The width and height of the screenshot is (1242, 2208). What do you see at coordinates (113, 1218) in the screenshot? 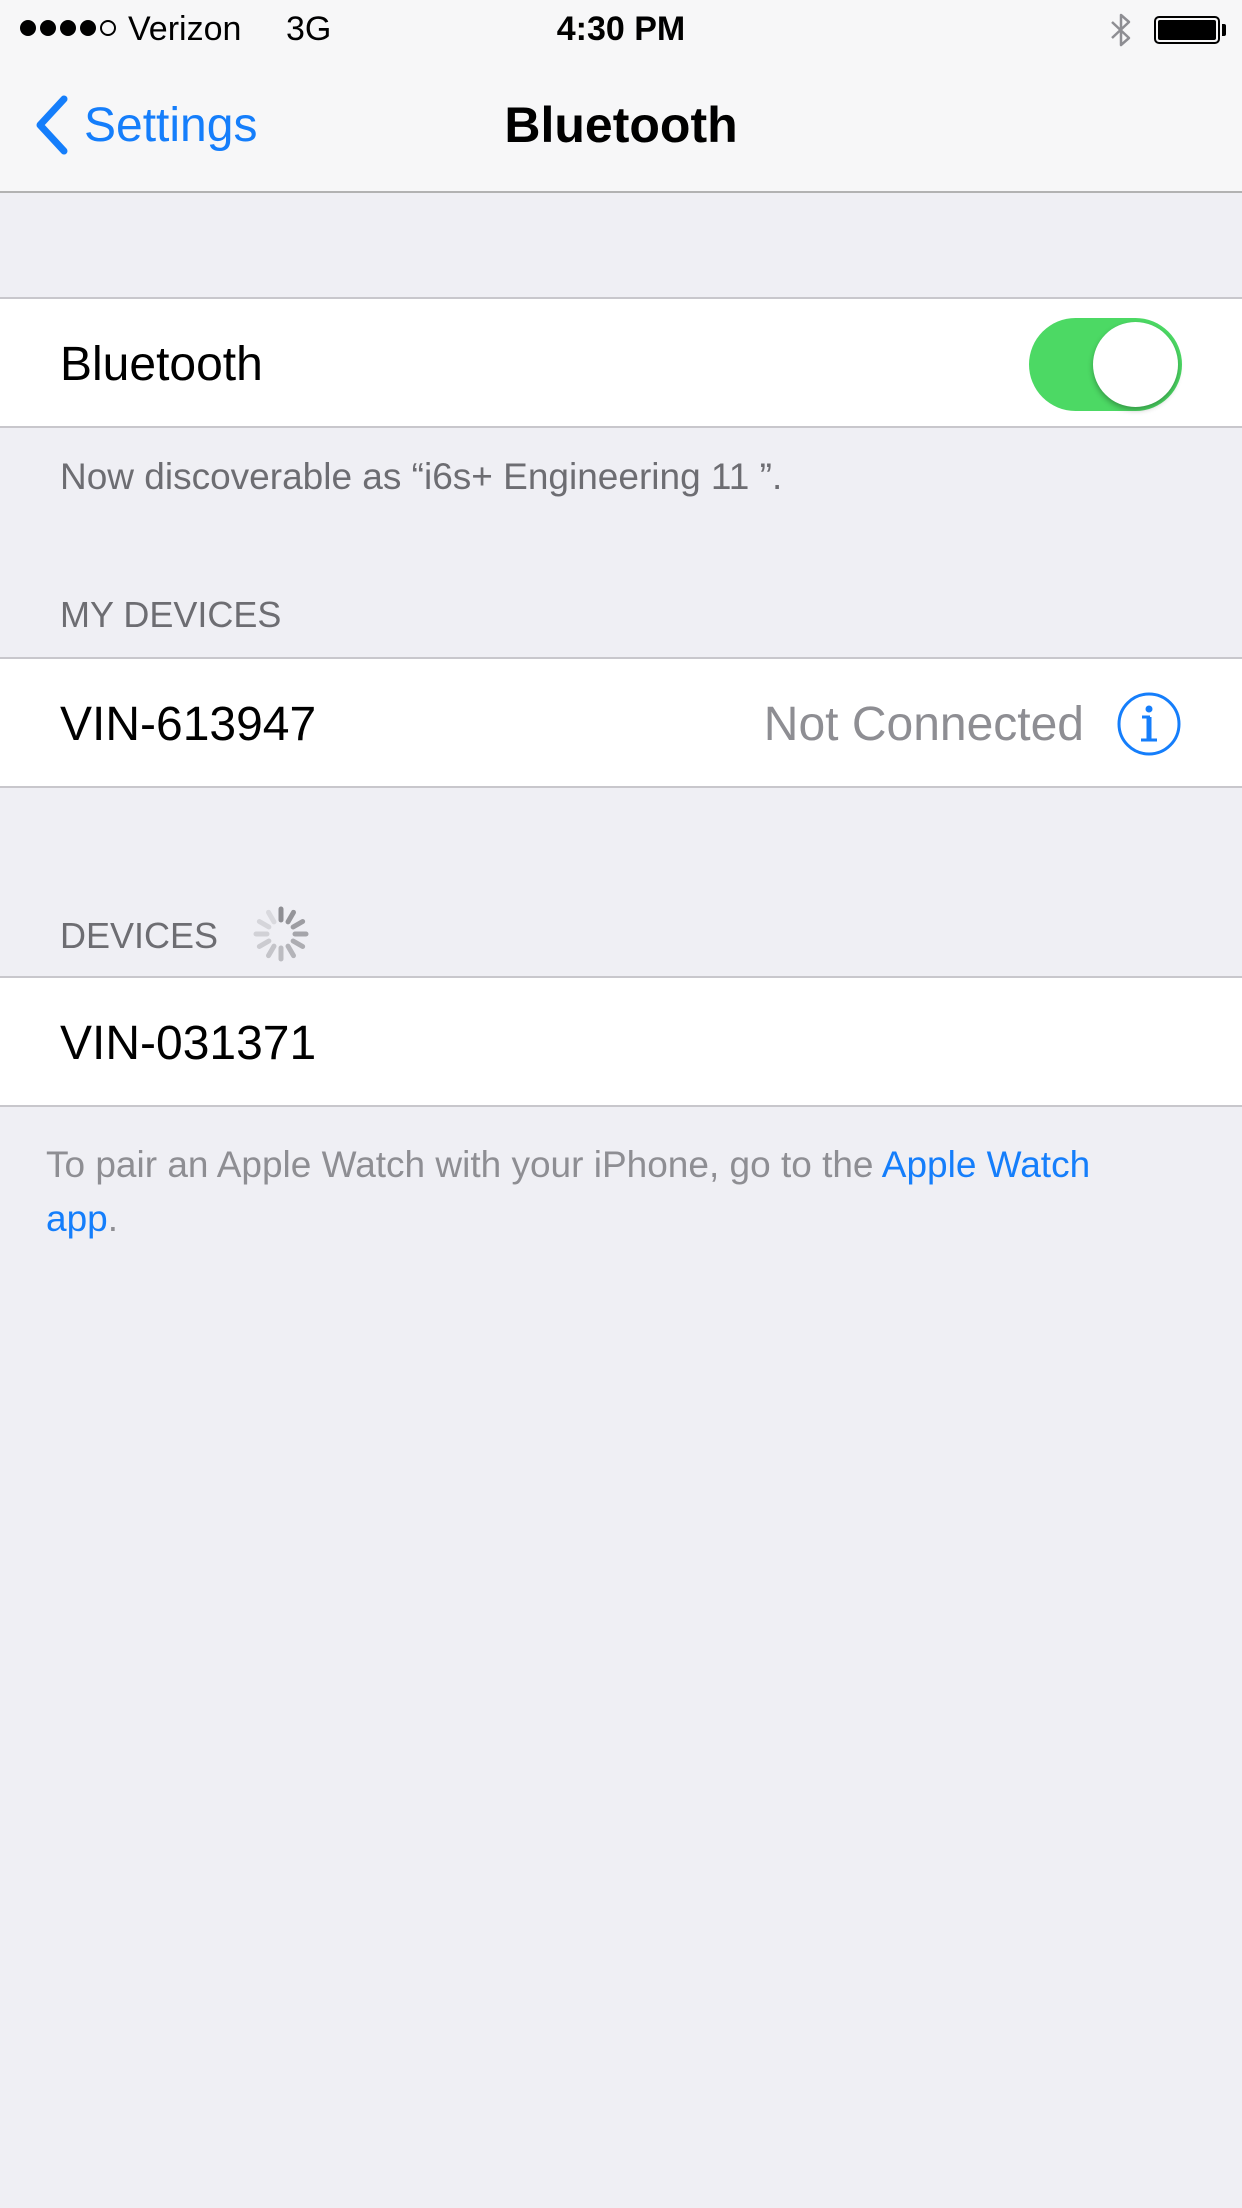
I see `pairing-note-end: .` at bounding box center [113, 1218].